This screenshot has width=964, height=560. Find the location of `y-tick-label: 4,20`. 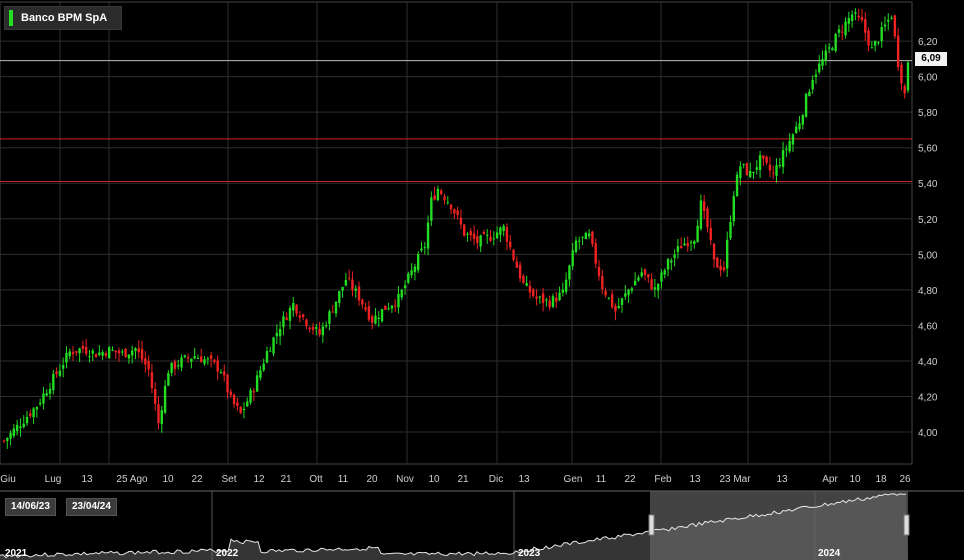

y-tick-label: 4,20 is located at coordinates (928, 397).